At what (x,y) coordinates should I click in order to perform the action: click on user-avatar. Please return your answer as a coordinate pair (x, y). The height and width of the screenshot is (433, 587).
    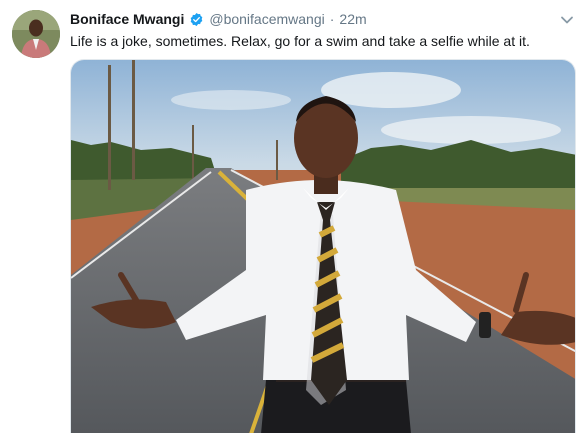
    Looking at the image, I should click on (36, 34).